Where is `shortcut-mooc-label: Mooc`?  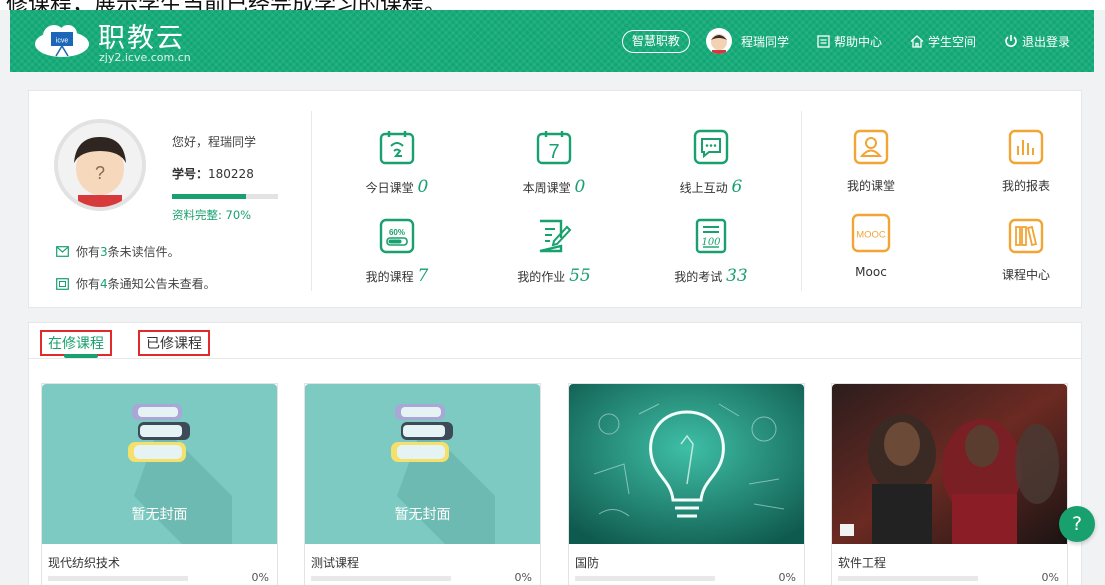
shortcut-mooc-label: Mooc is located at coordinates (871, 272).